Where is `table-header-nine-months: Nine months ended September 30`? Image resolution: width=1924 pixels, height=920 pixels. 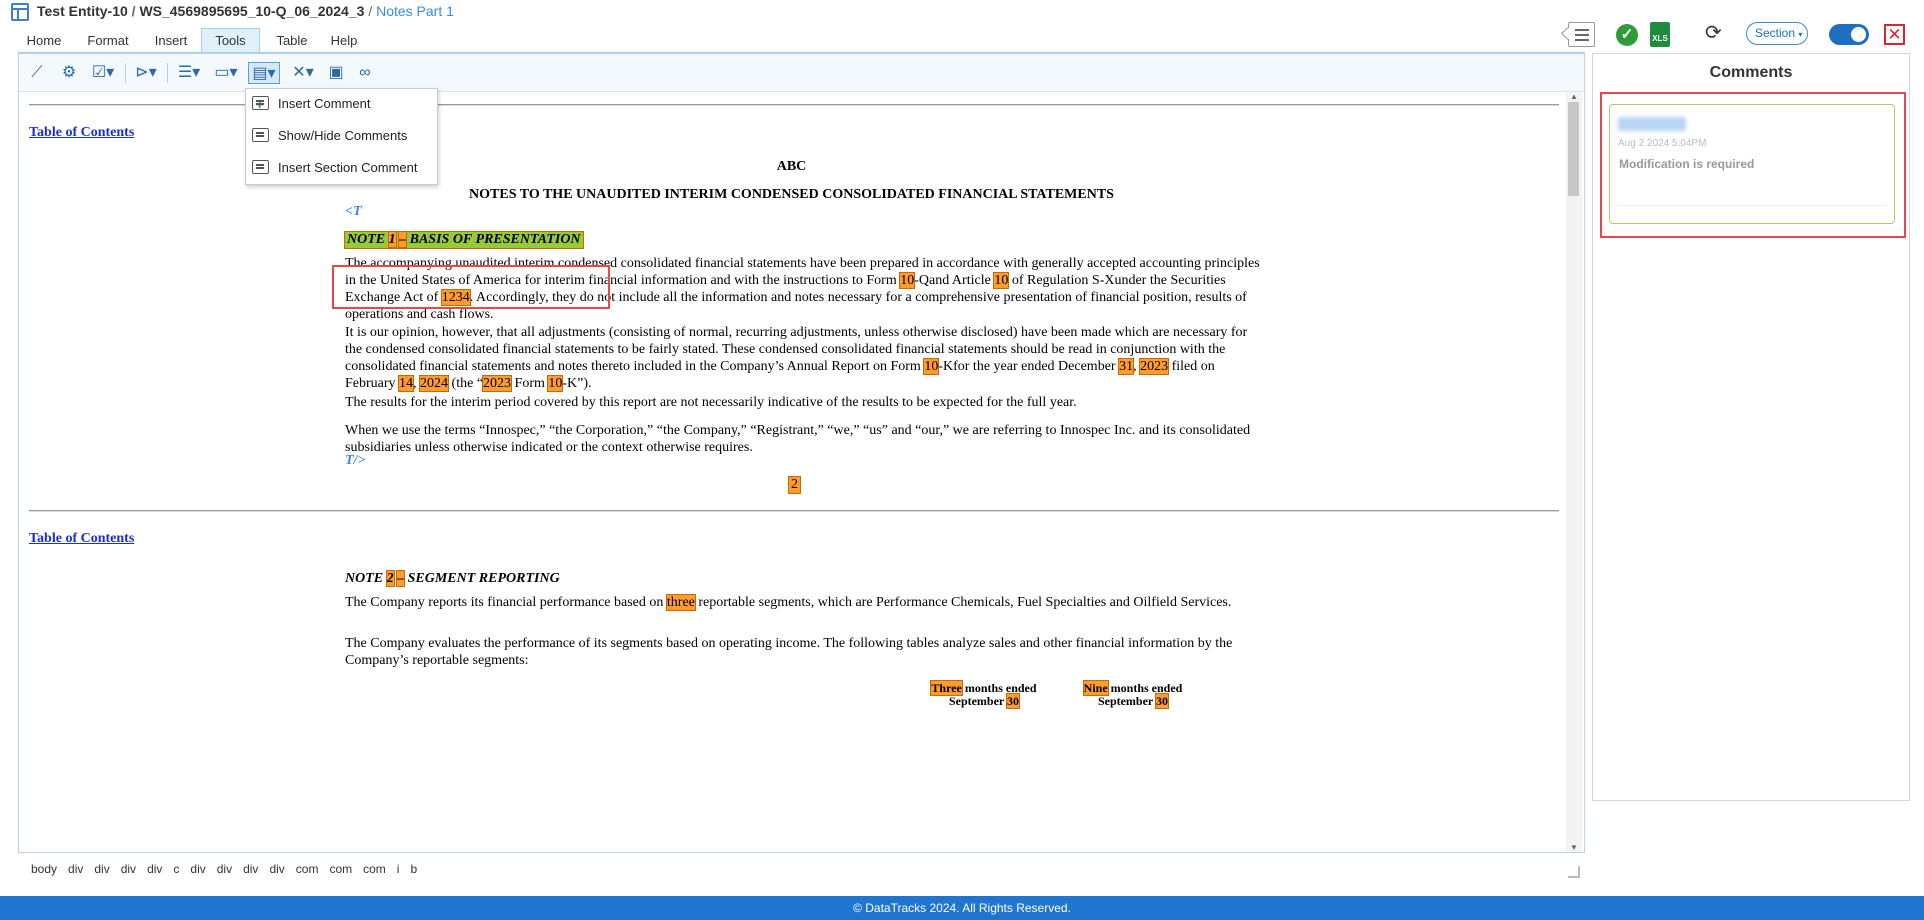 table-header-nine-months: Nine months ended September 30 is located at coordinates (1133, 694).